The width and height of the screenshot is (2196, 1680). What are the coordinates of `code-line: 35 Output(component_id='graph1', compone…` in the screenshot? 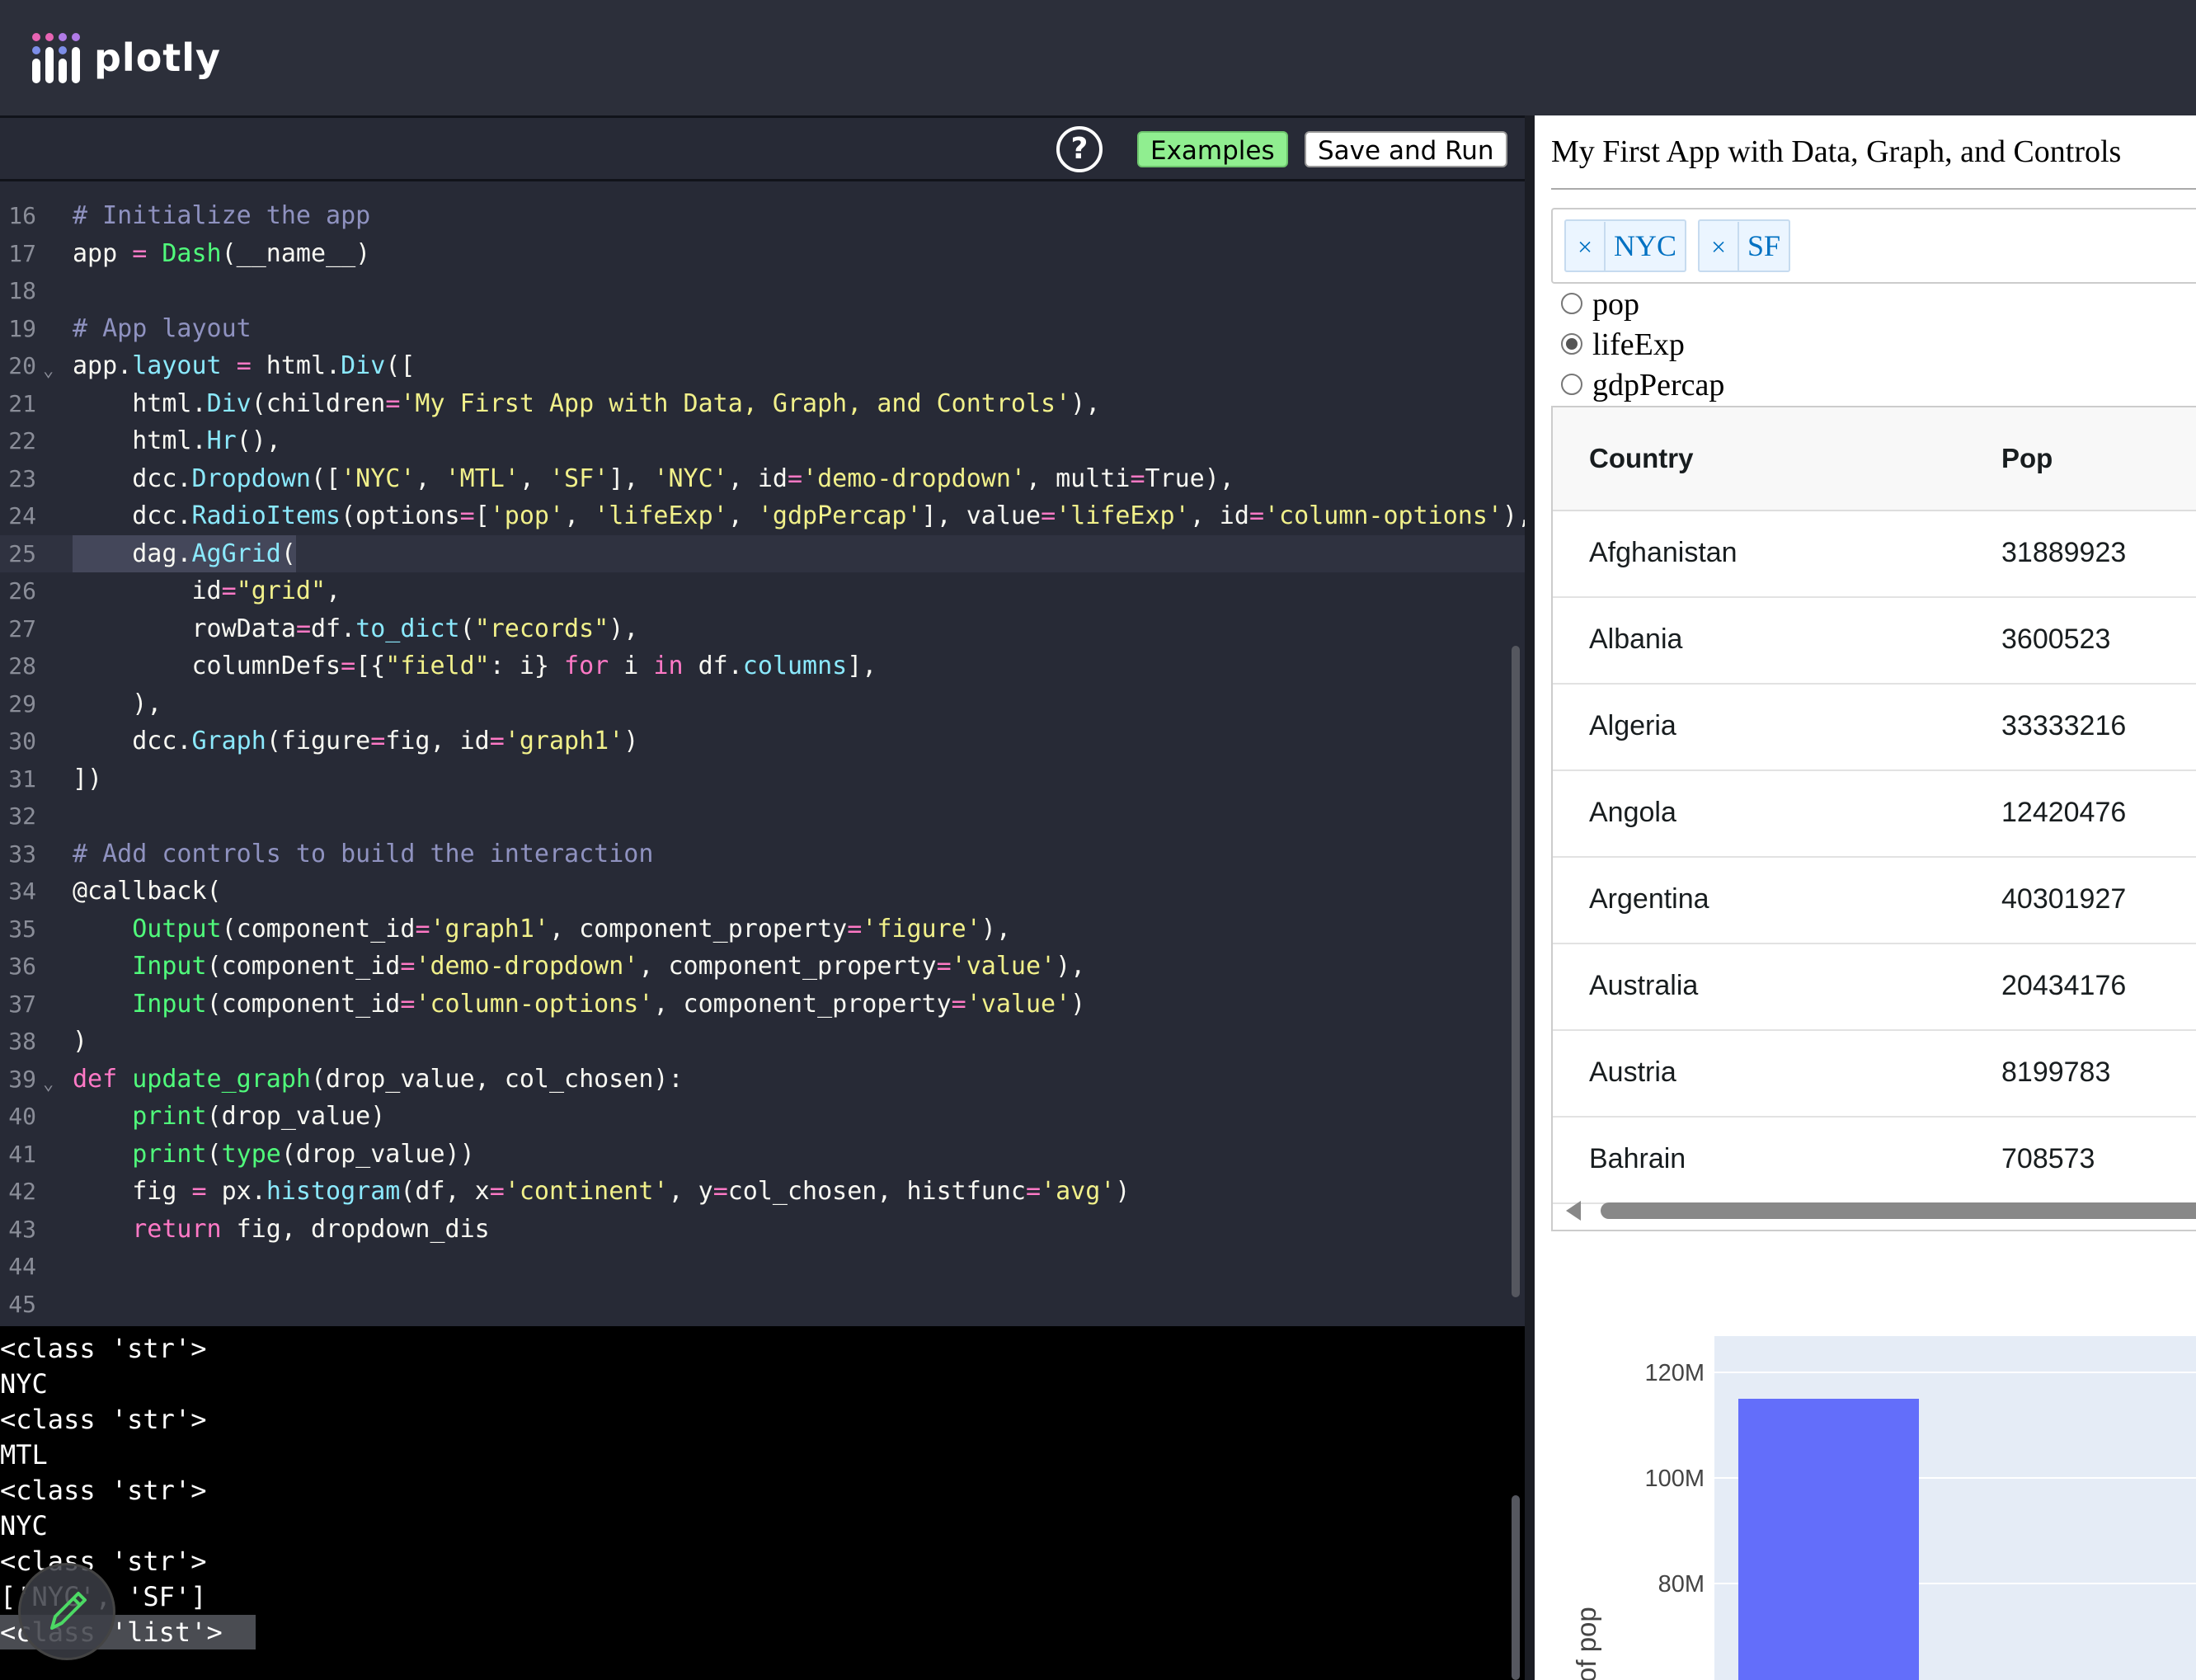 It's located at (762, 929).